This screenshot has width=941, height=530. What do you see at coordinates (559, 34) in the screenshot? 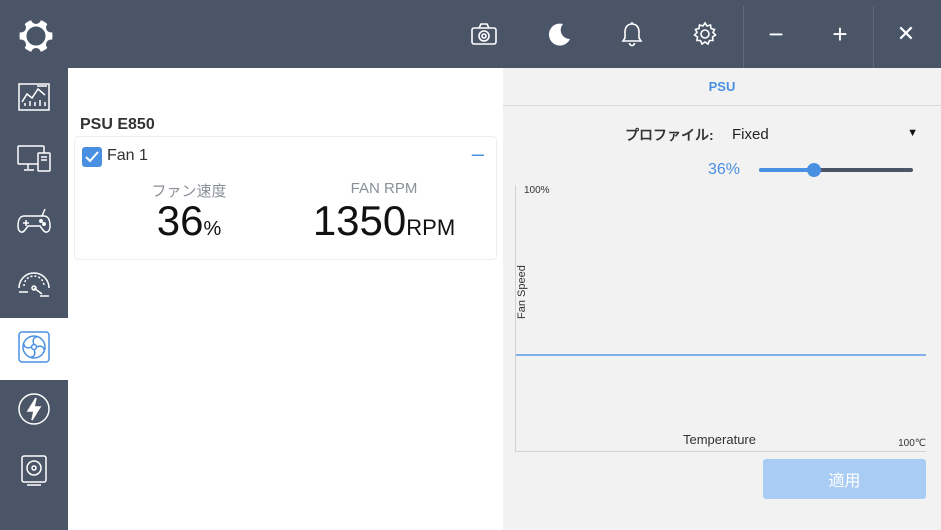
I see `moon-icon` at bounding box center [559, 34].